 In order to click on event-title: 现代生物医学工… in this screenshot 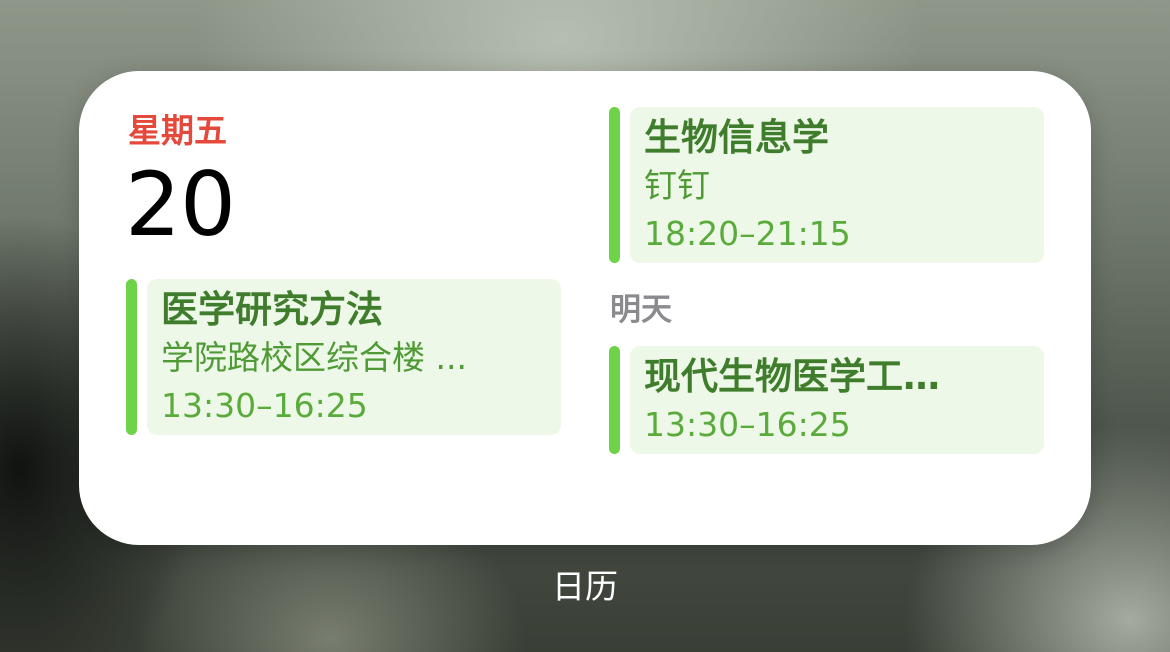, I will do `click(792, 376)`.